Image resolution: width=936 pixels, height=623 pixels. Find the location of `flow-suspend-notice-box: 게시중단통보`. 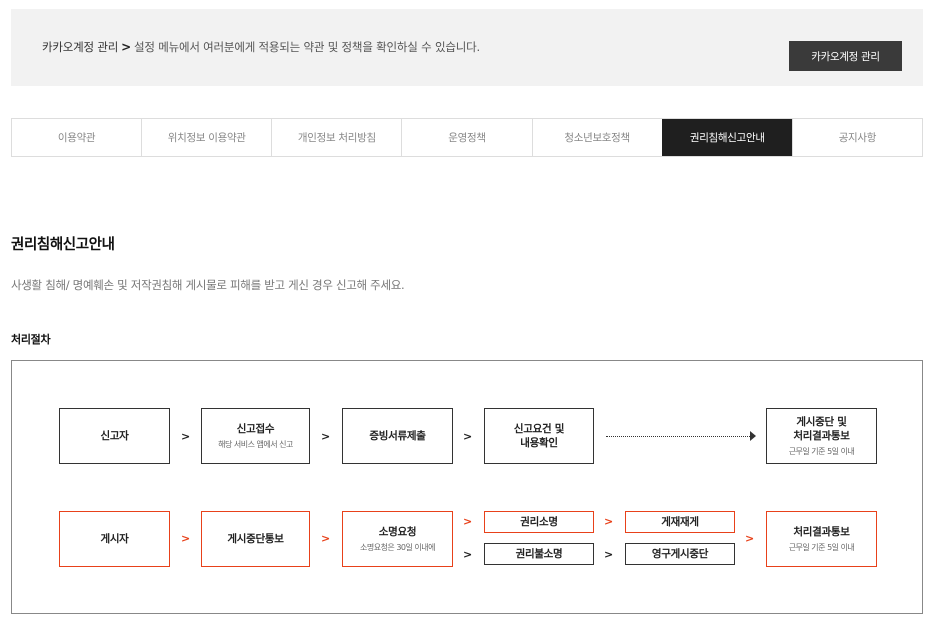

flow-suspend-notice-box: 게시중단통보 is located at coordinates (255, 539).